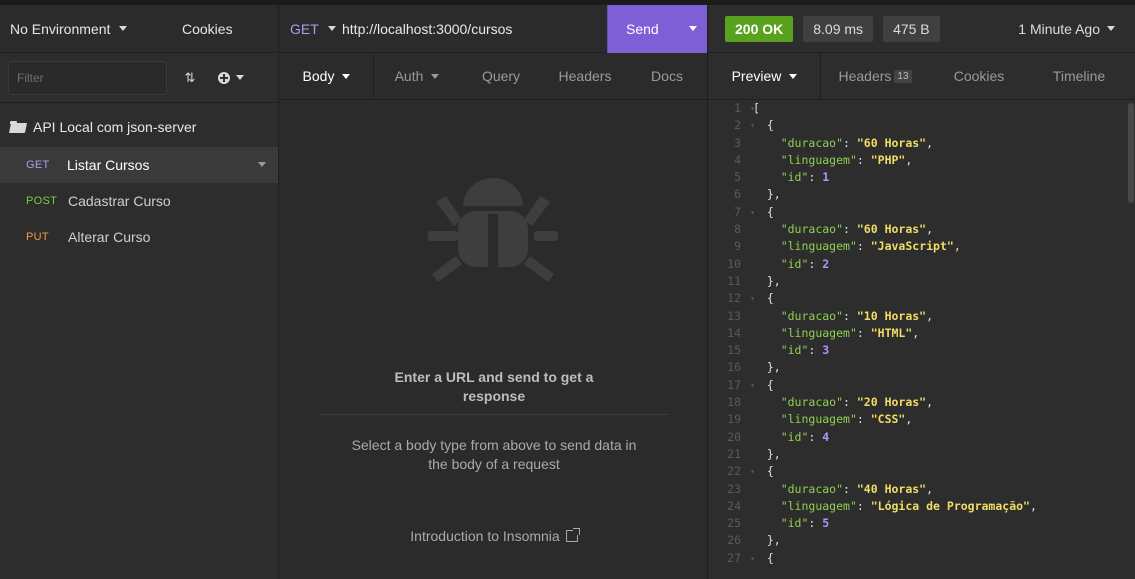  I want to click on tab-auth: Auth, so click(417, 76).